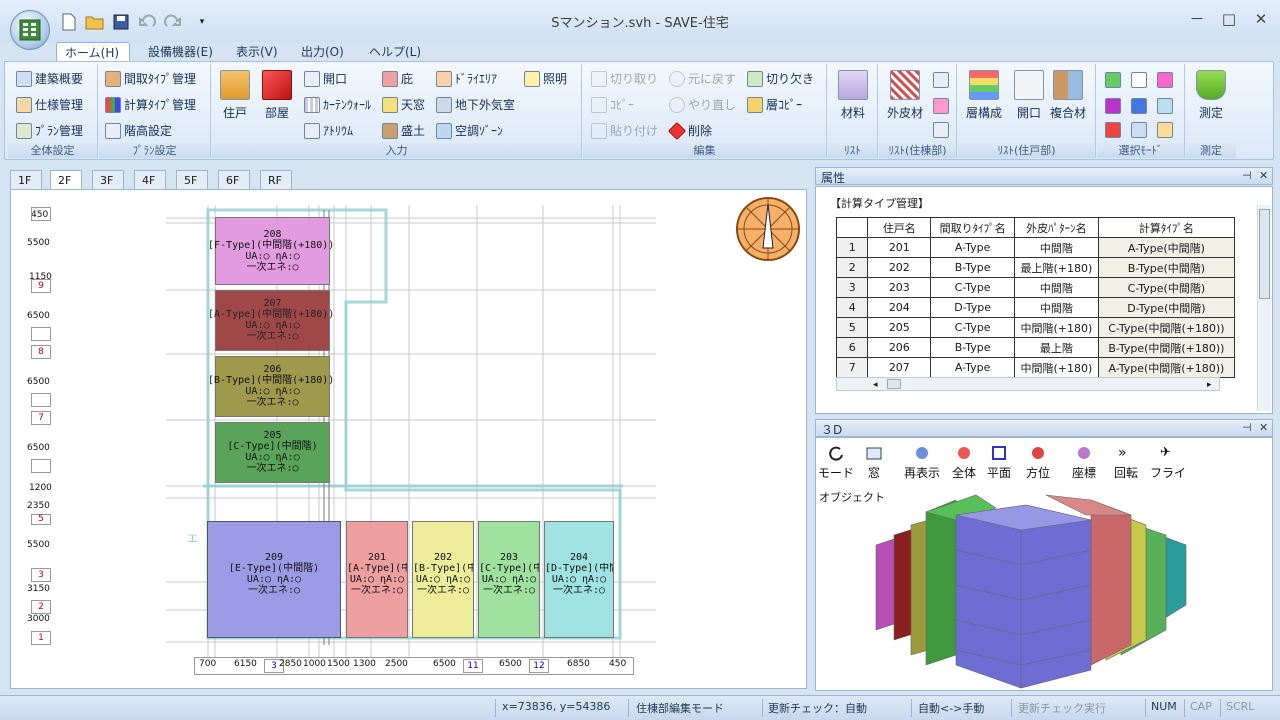 This screenshot has height=720, width=1280. I want to click on material-button: 材料, so click(853, 95).